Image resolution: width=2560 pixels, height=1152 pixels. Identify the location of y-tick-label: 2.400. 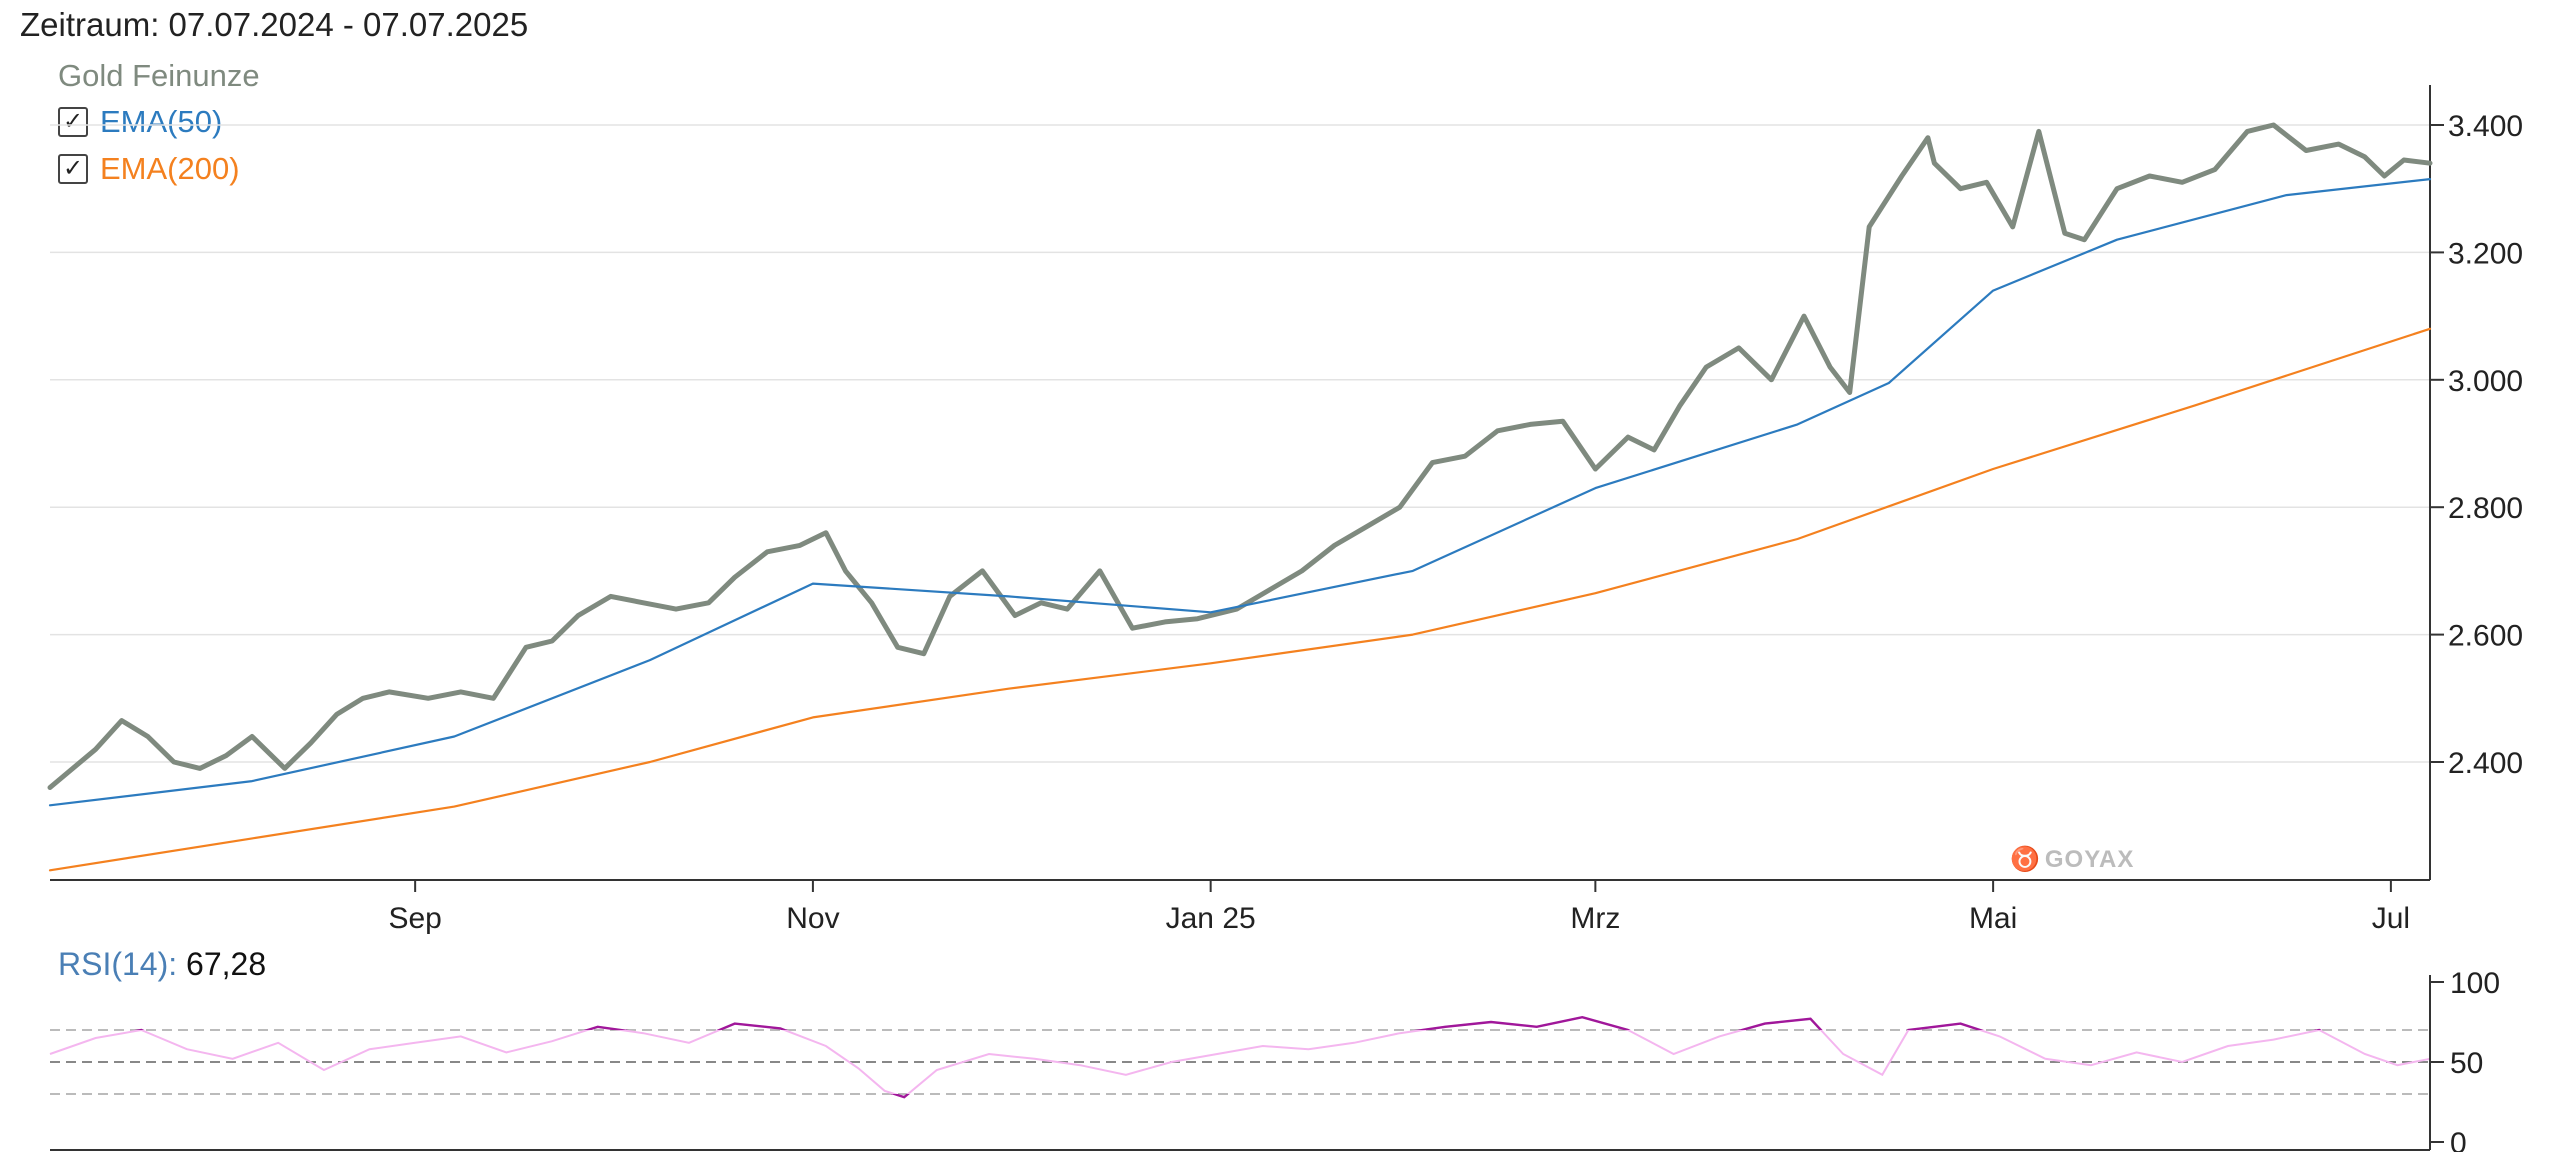
(2485, 763).